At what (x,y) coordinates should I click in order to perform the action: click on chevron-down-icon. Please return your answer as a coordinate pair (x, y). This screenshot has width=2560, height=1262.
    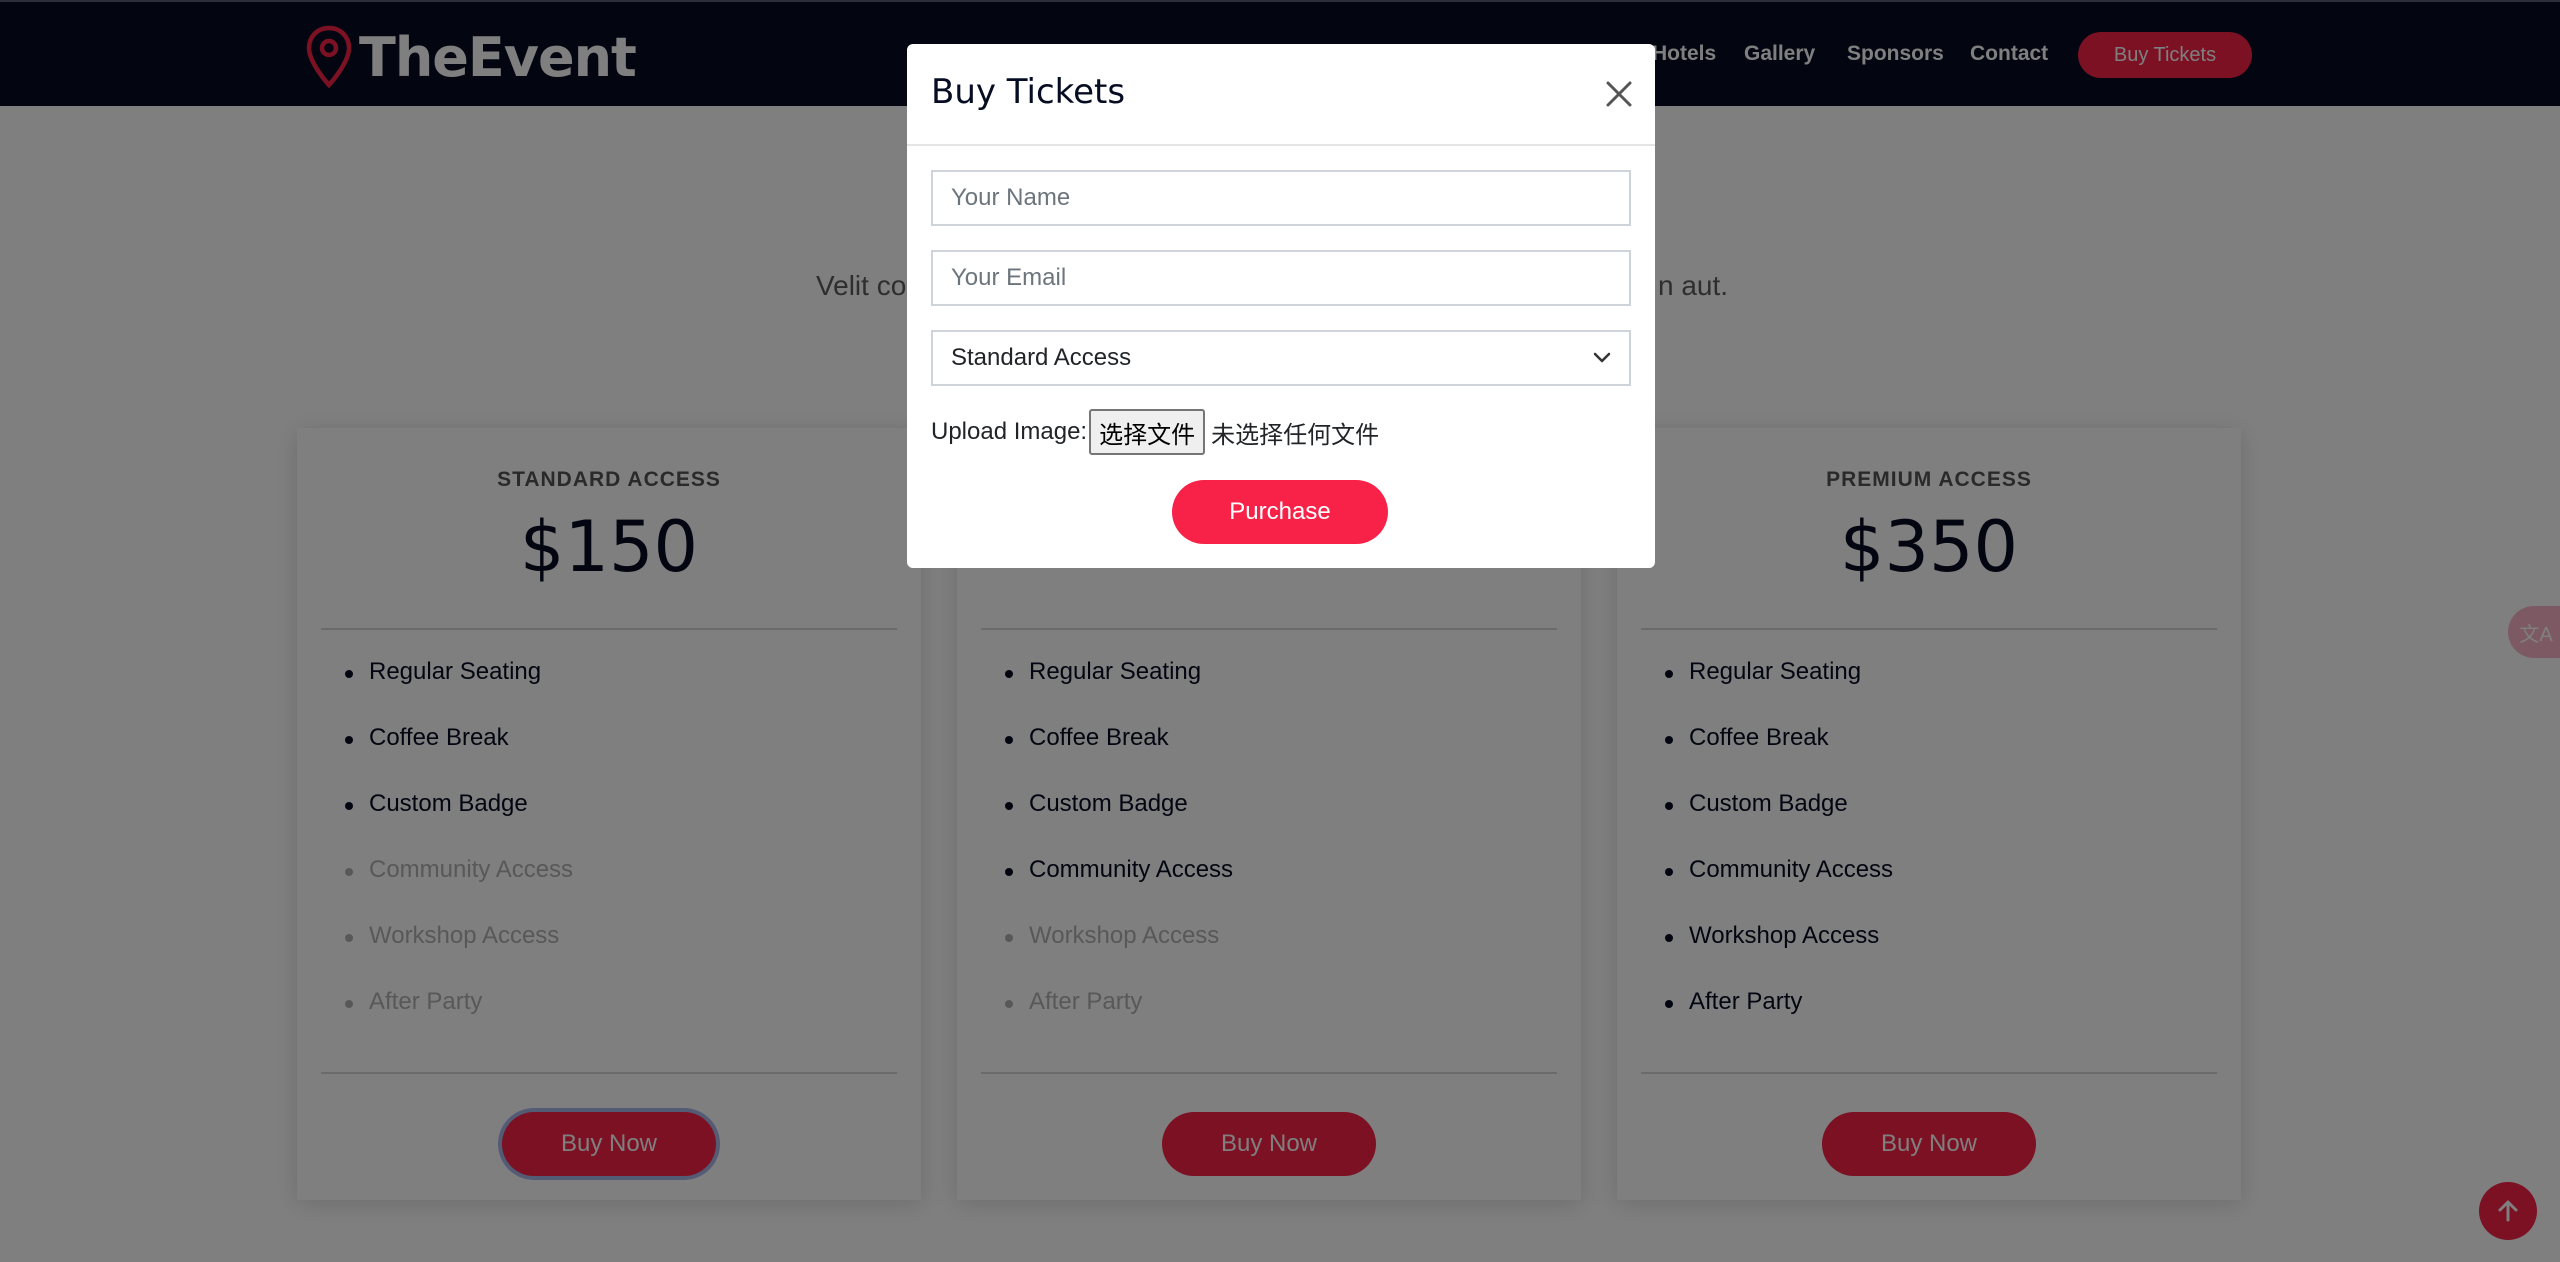
    Looking at the image, I should click on (1602, 357).